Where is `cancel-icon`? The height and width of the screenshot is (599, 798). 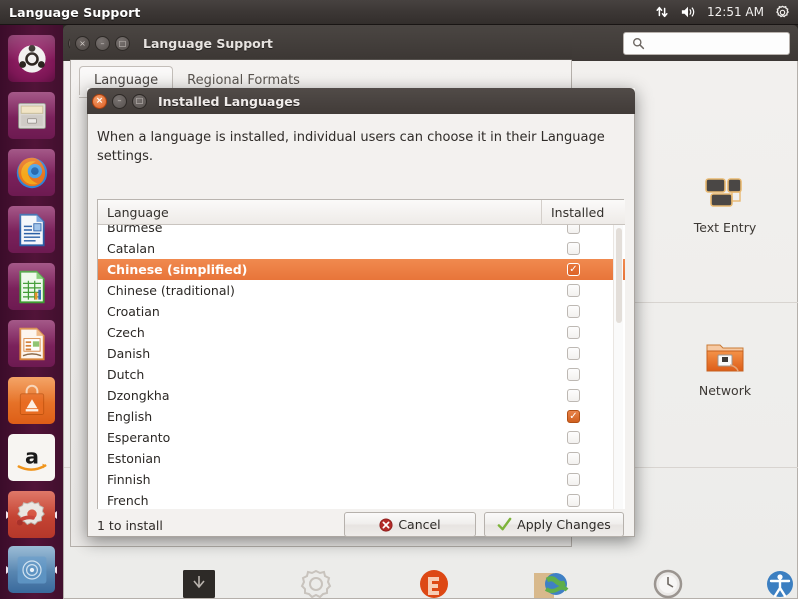
cancel-icon is located at coordinates (386, 524).